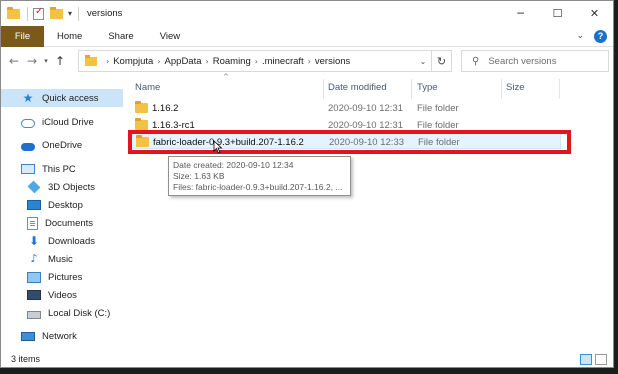 Image resolution: width=618 pixels, height=374 pixels. What do you see at coordinates (46, 61) in the screenshot?
I see `recent-locations-button: ▾` at bounding box center [46, 61].